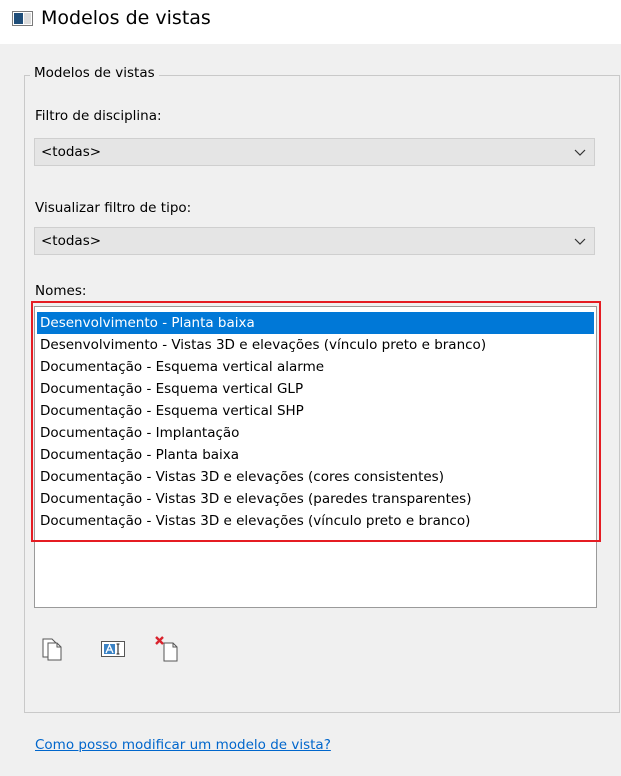 The width and height of the screenshot is (621, 776). I want to click on delete-button, so click(168, 649).